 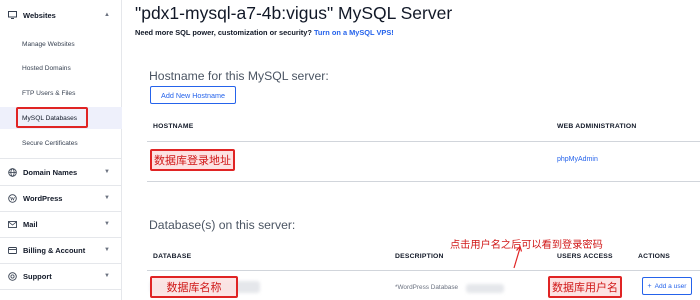 I want to click on annotation-arrow-icon, so click(x=518, y=257).